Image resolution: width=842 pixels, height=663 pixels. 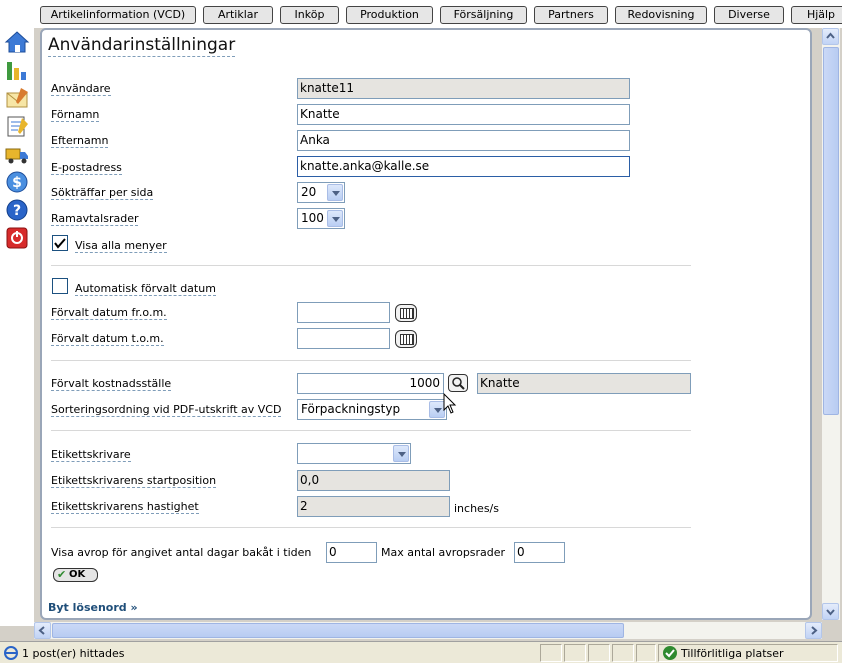 I want to click on tab-redovisning: Redovisning, so click(x=661, y=15).